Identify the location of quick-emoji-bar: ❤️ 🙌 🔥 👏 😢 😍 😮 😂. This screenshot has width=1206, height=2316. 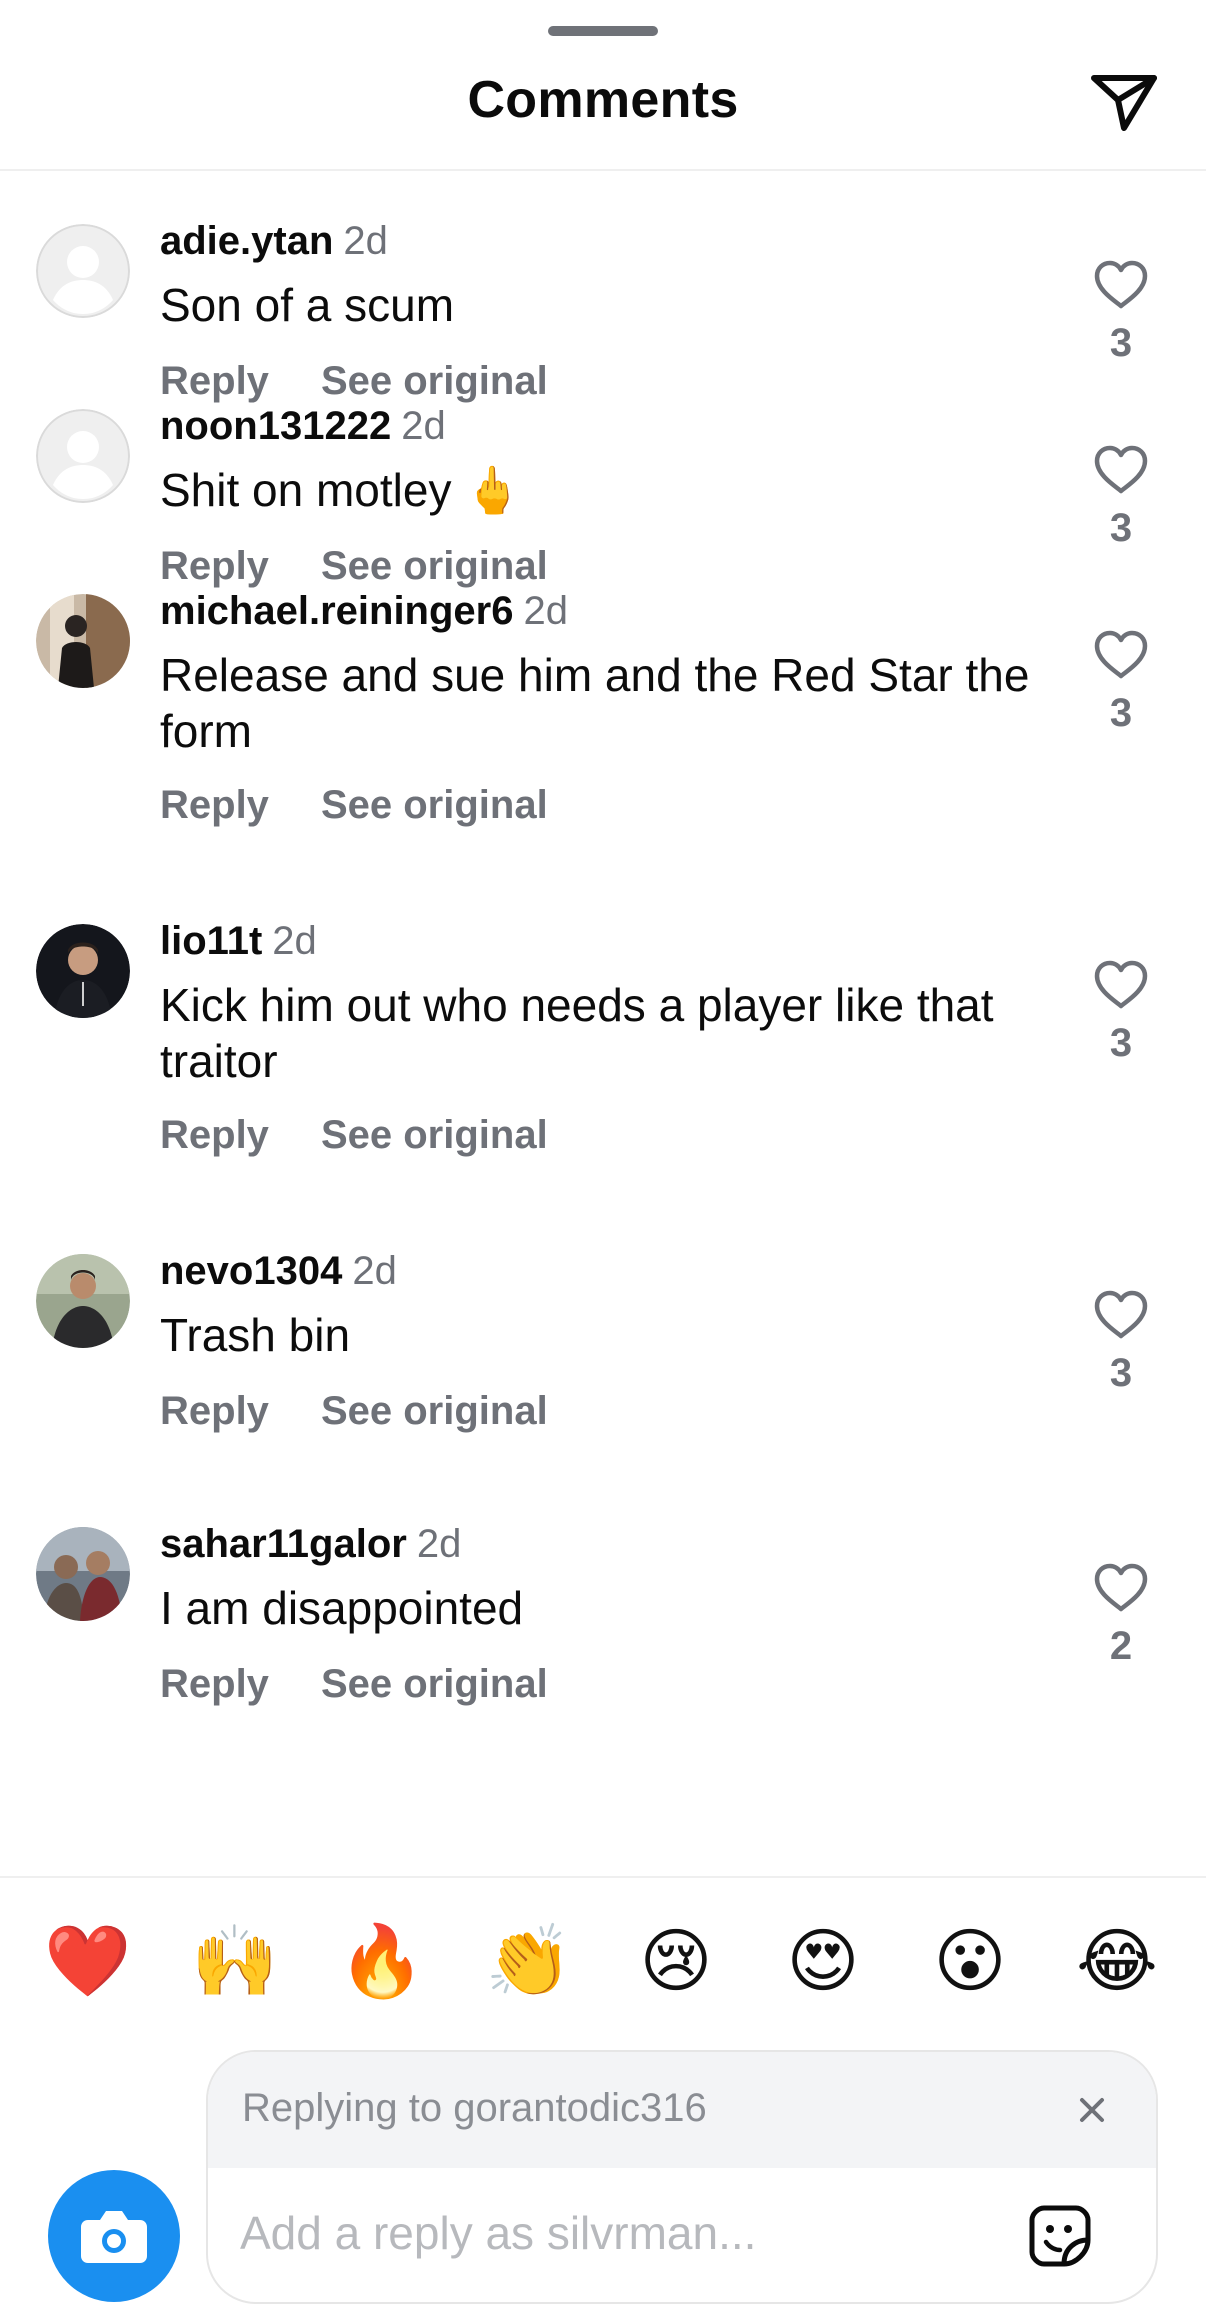
(603, 1961).